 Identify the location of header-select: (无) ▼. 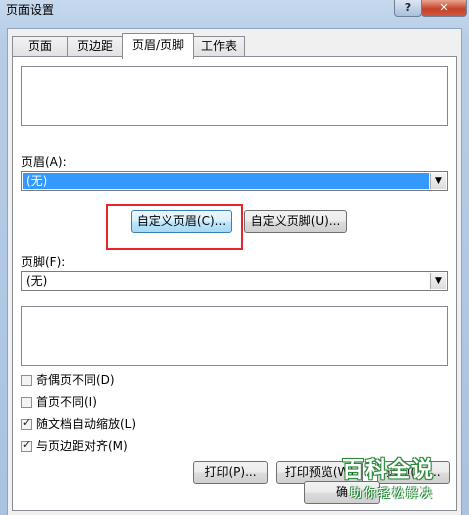
(234, 181).